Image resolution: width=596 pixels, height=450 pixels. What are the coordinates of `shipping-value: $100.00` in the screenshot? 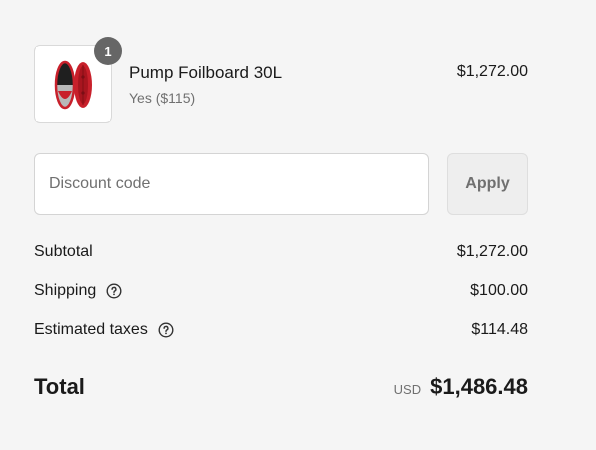 It's located at (499, 290).